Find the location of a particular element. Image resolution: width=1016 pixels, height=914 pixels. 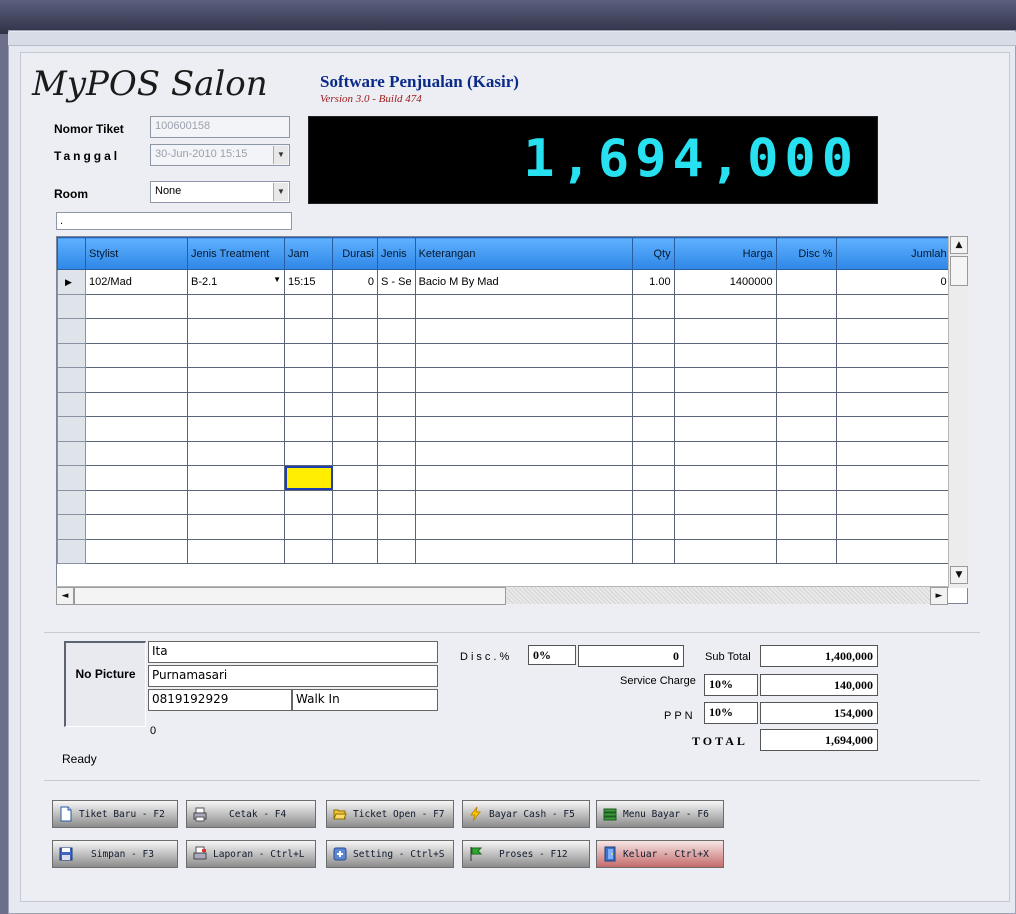

bayar-cash-button: Bayar Cash - F5 is located at coordinates (526, 814).